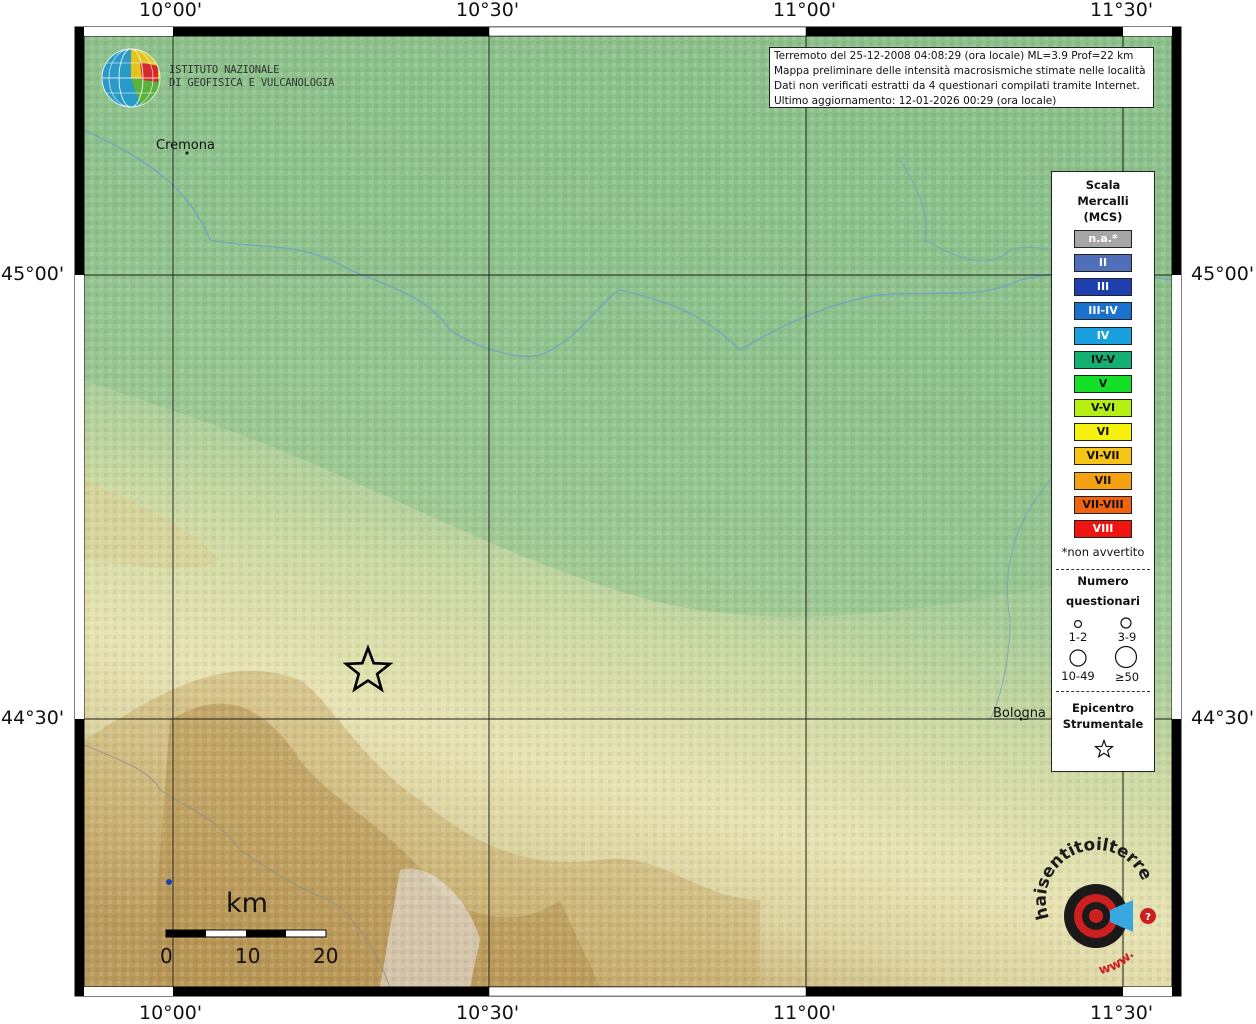 Image resolution: width=1256 pixels, height=1024 pixels. Describe the element at coordinates (1103, 263) in the screenshot. I see `legend-swatch-ii: II` at that location.